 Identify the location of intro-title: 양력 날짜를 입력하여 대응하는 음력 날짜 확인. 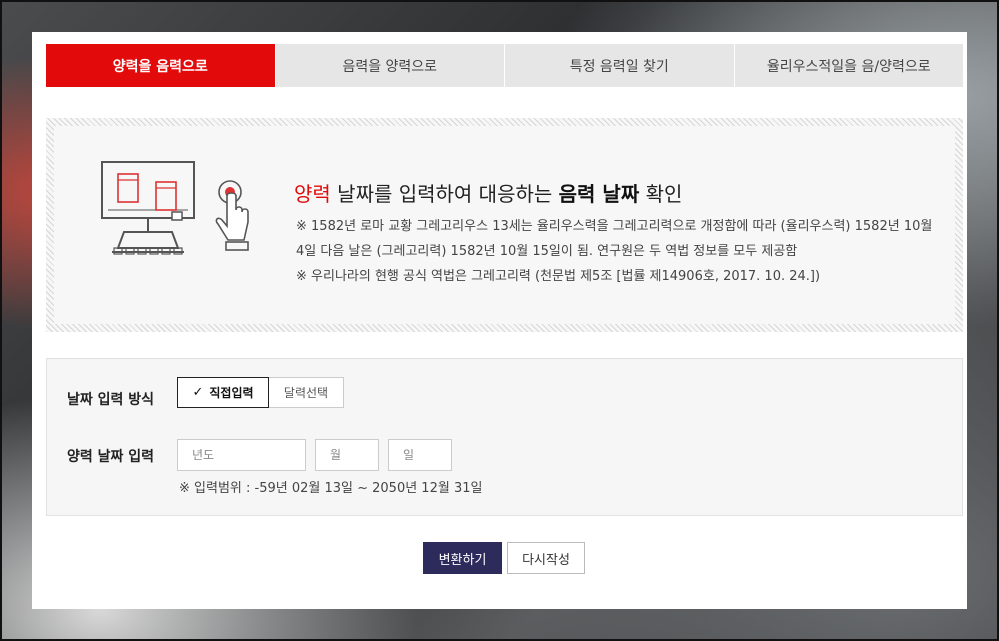
(488, 192).